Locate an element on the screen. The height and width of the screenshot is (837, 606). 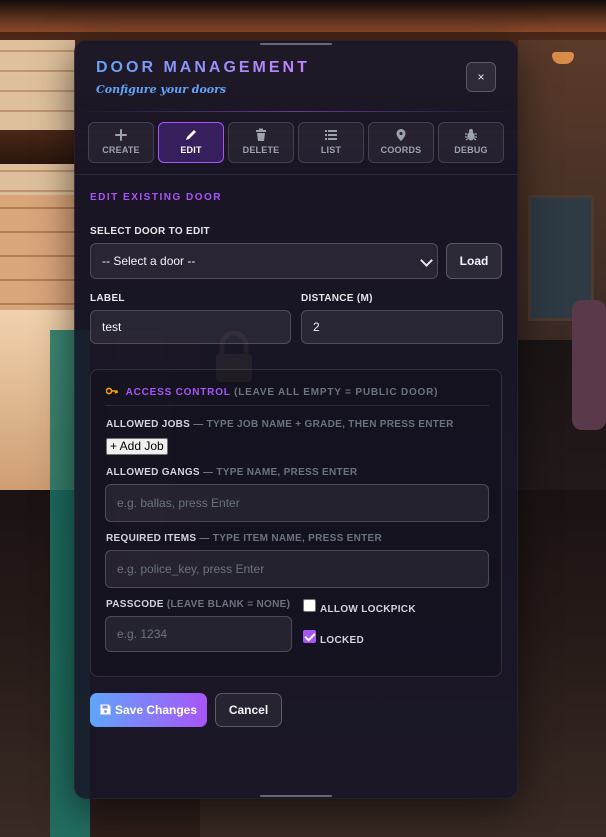
locked-label: LOCKED is located at coordinates (342, 640).